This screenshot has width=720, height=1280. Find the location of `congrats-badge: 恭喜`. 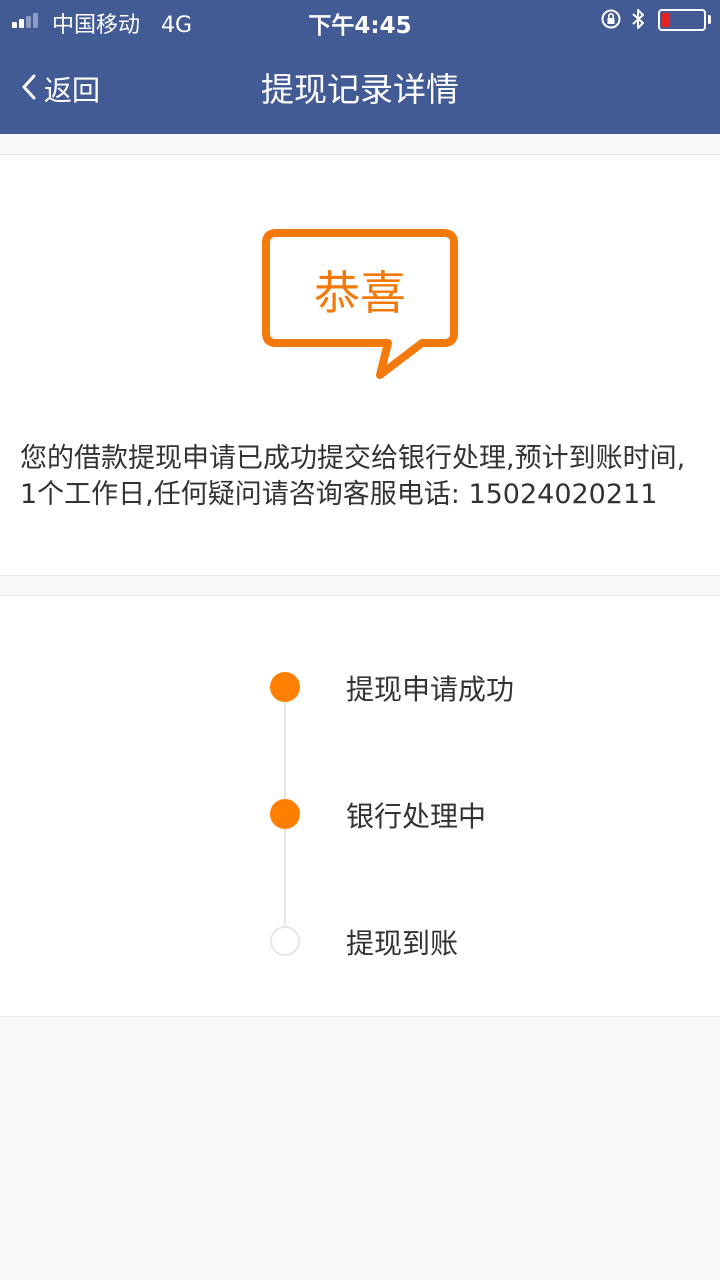

congrats-badge: 恭喜 is located at coordinates (360, 305).